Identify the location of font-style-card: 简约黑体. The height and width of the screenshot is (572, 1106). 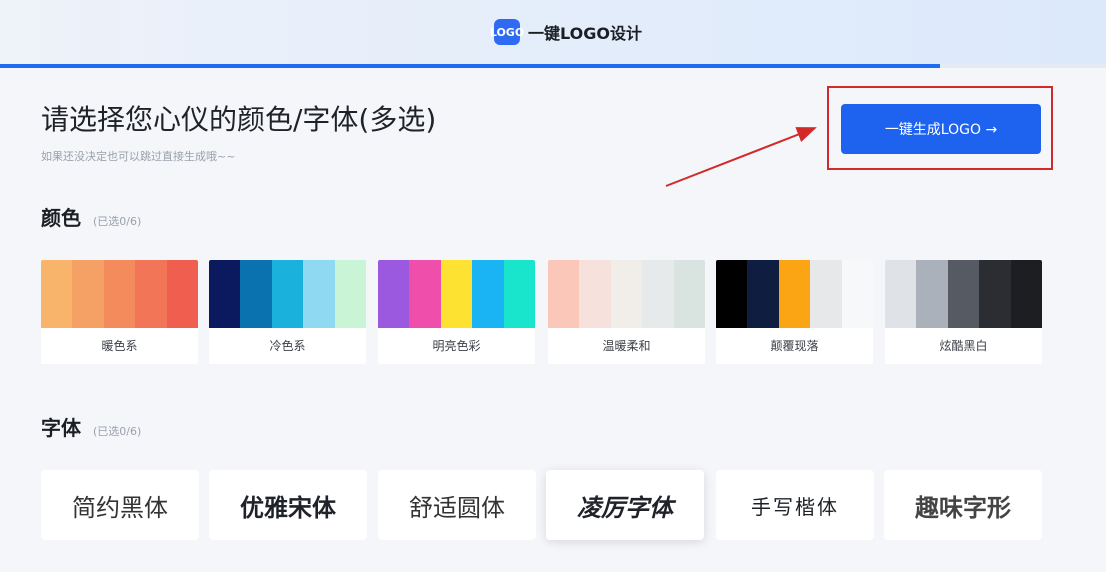
(120, 505).